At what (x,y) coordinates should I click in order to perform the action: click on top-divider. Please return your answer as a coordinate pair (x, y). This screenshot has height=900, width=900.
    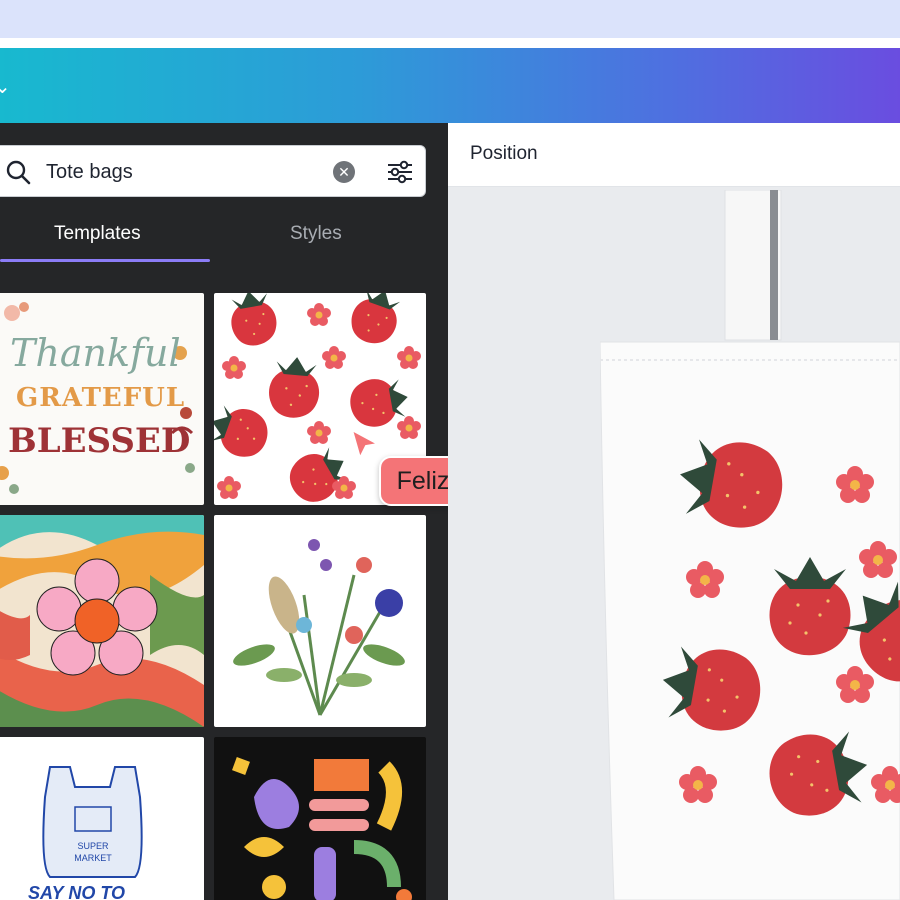
    Looking at the image, I should click on (450, 43).